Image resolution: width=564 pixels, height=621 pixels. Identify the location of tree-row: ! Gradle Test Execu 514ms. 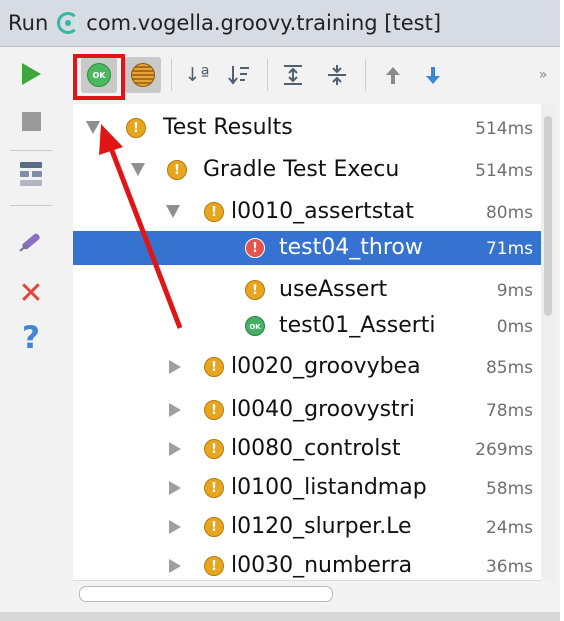
(307, 170).